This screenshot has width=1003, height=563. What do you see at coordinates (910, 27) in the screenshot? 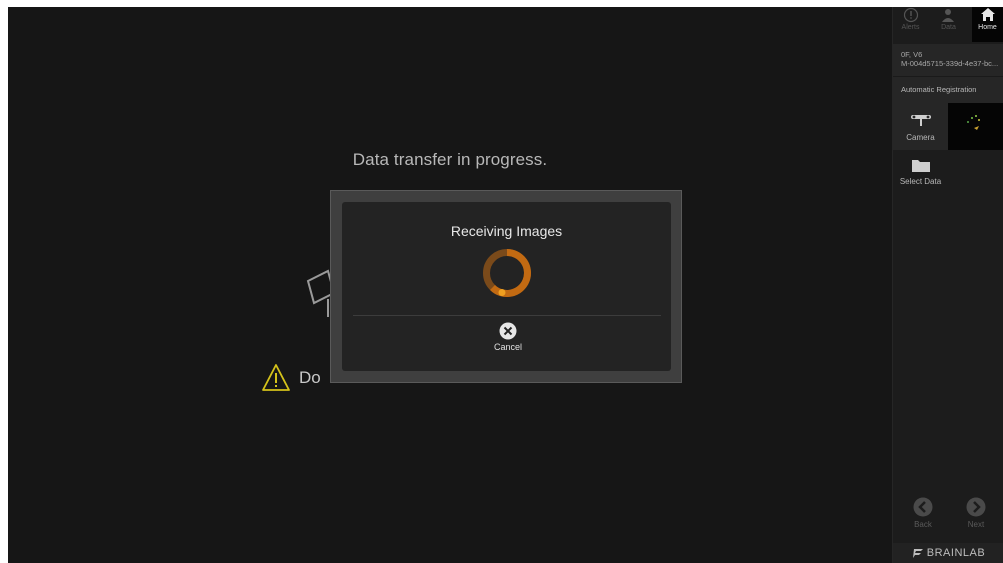
I see `alerts-label: Alerts` at bounding box center [910, 27].